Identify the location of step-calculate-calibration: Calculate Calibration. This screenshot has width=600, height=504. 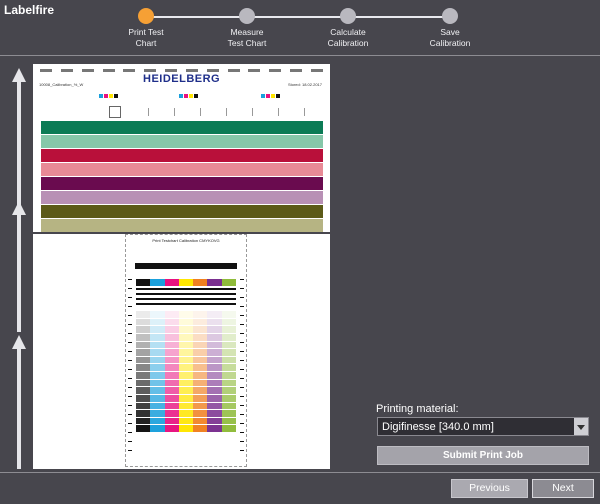
(348, 24).